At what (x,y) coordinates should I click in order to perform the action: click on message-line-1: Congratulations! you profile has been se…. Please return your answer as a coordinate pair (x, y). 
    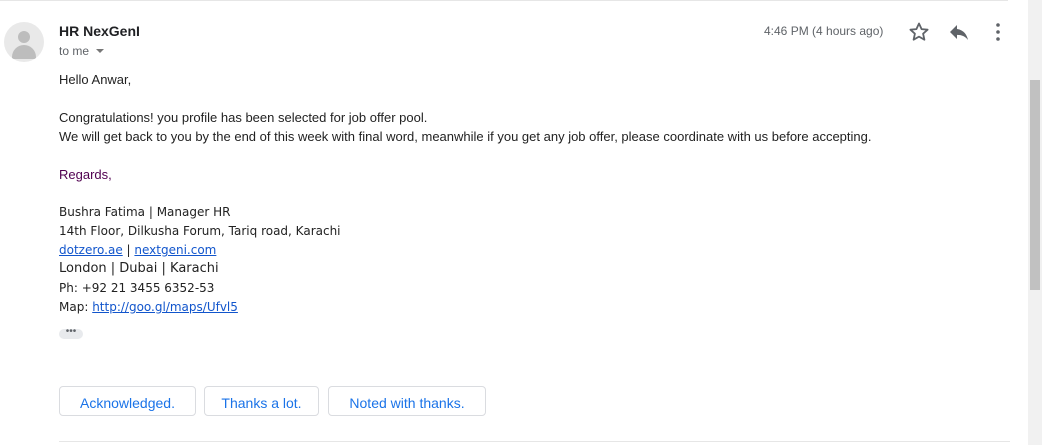
    Looking at the image, I should click on (243, 117).